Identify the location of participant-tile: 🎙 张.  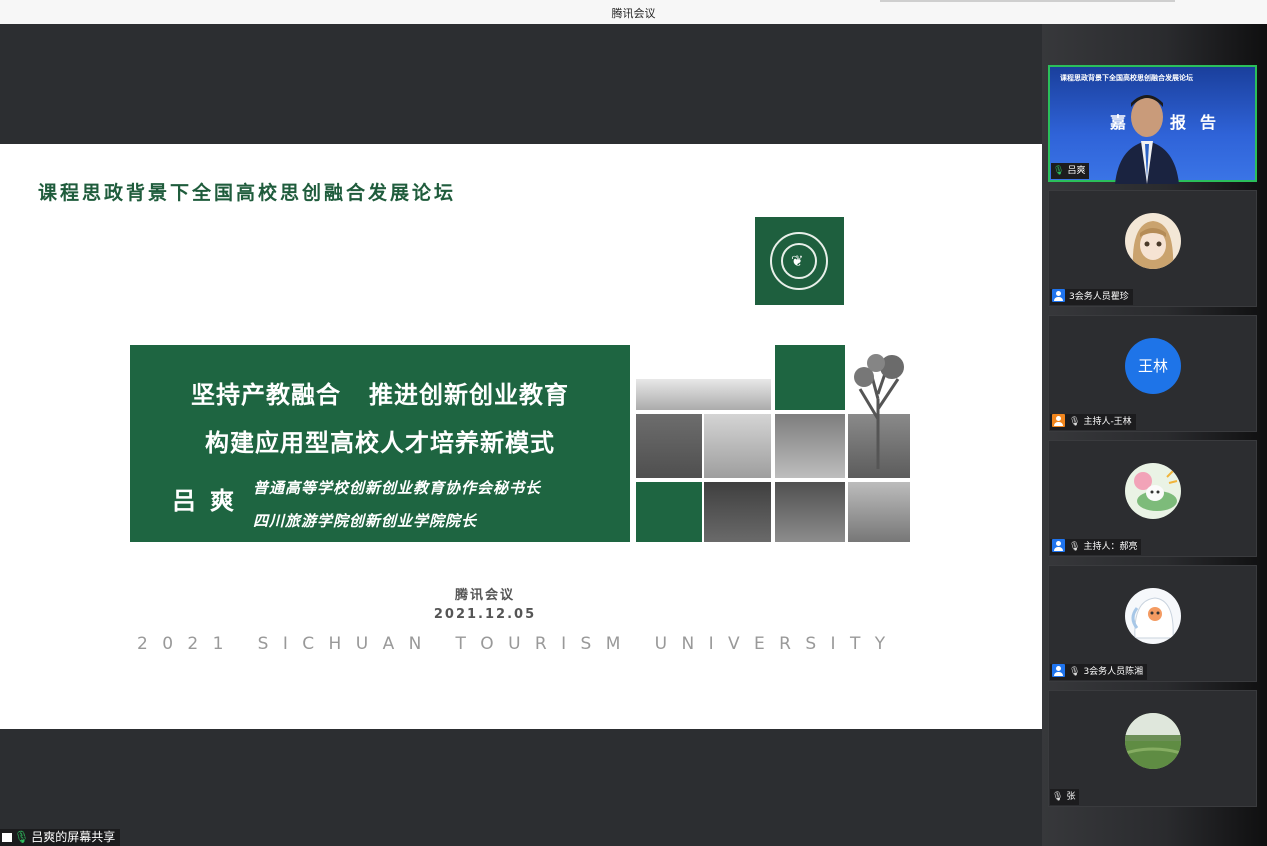
(1152, 748).